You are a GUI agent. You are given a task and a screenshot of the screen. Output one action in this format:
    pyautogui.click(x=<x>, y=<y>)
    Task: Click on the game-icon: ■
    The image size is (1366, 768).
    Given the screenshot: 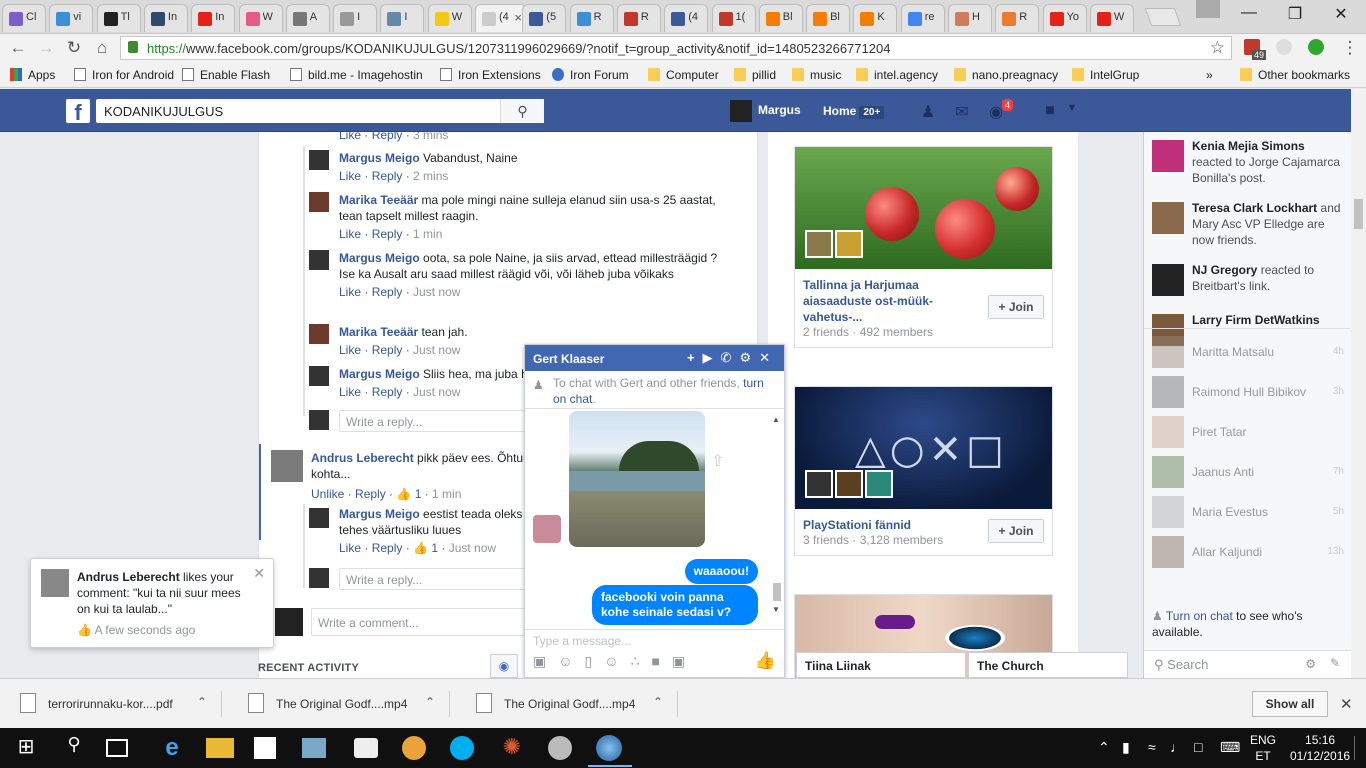 What is the action you would take?
    pyautogui.click(x=661, y=661)
    